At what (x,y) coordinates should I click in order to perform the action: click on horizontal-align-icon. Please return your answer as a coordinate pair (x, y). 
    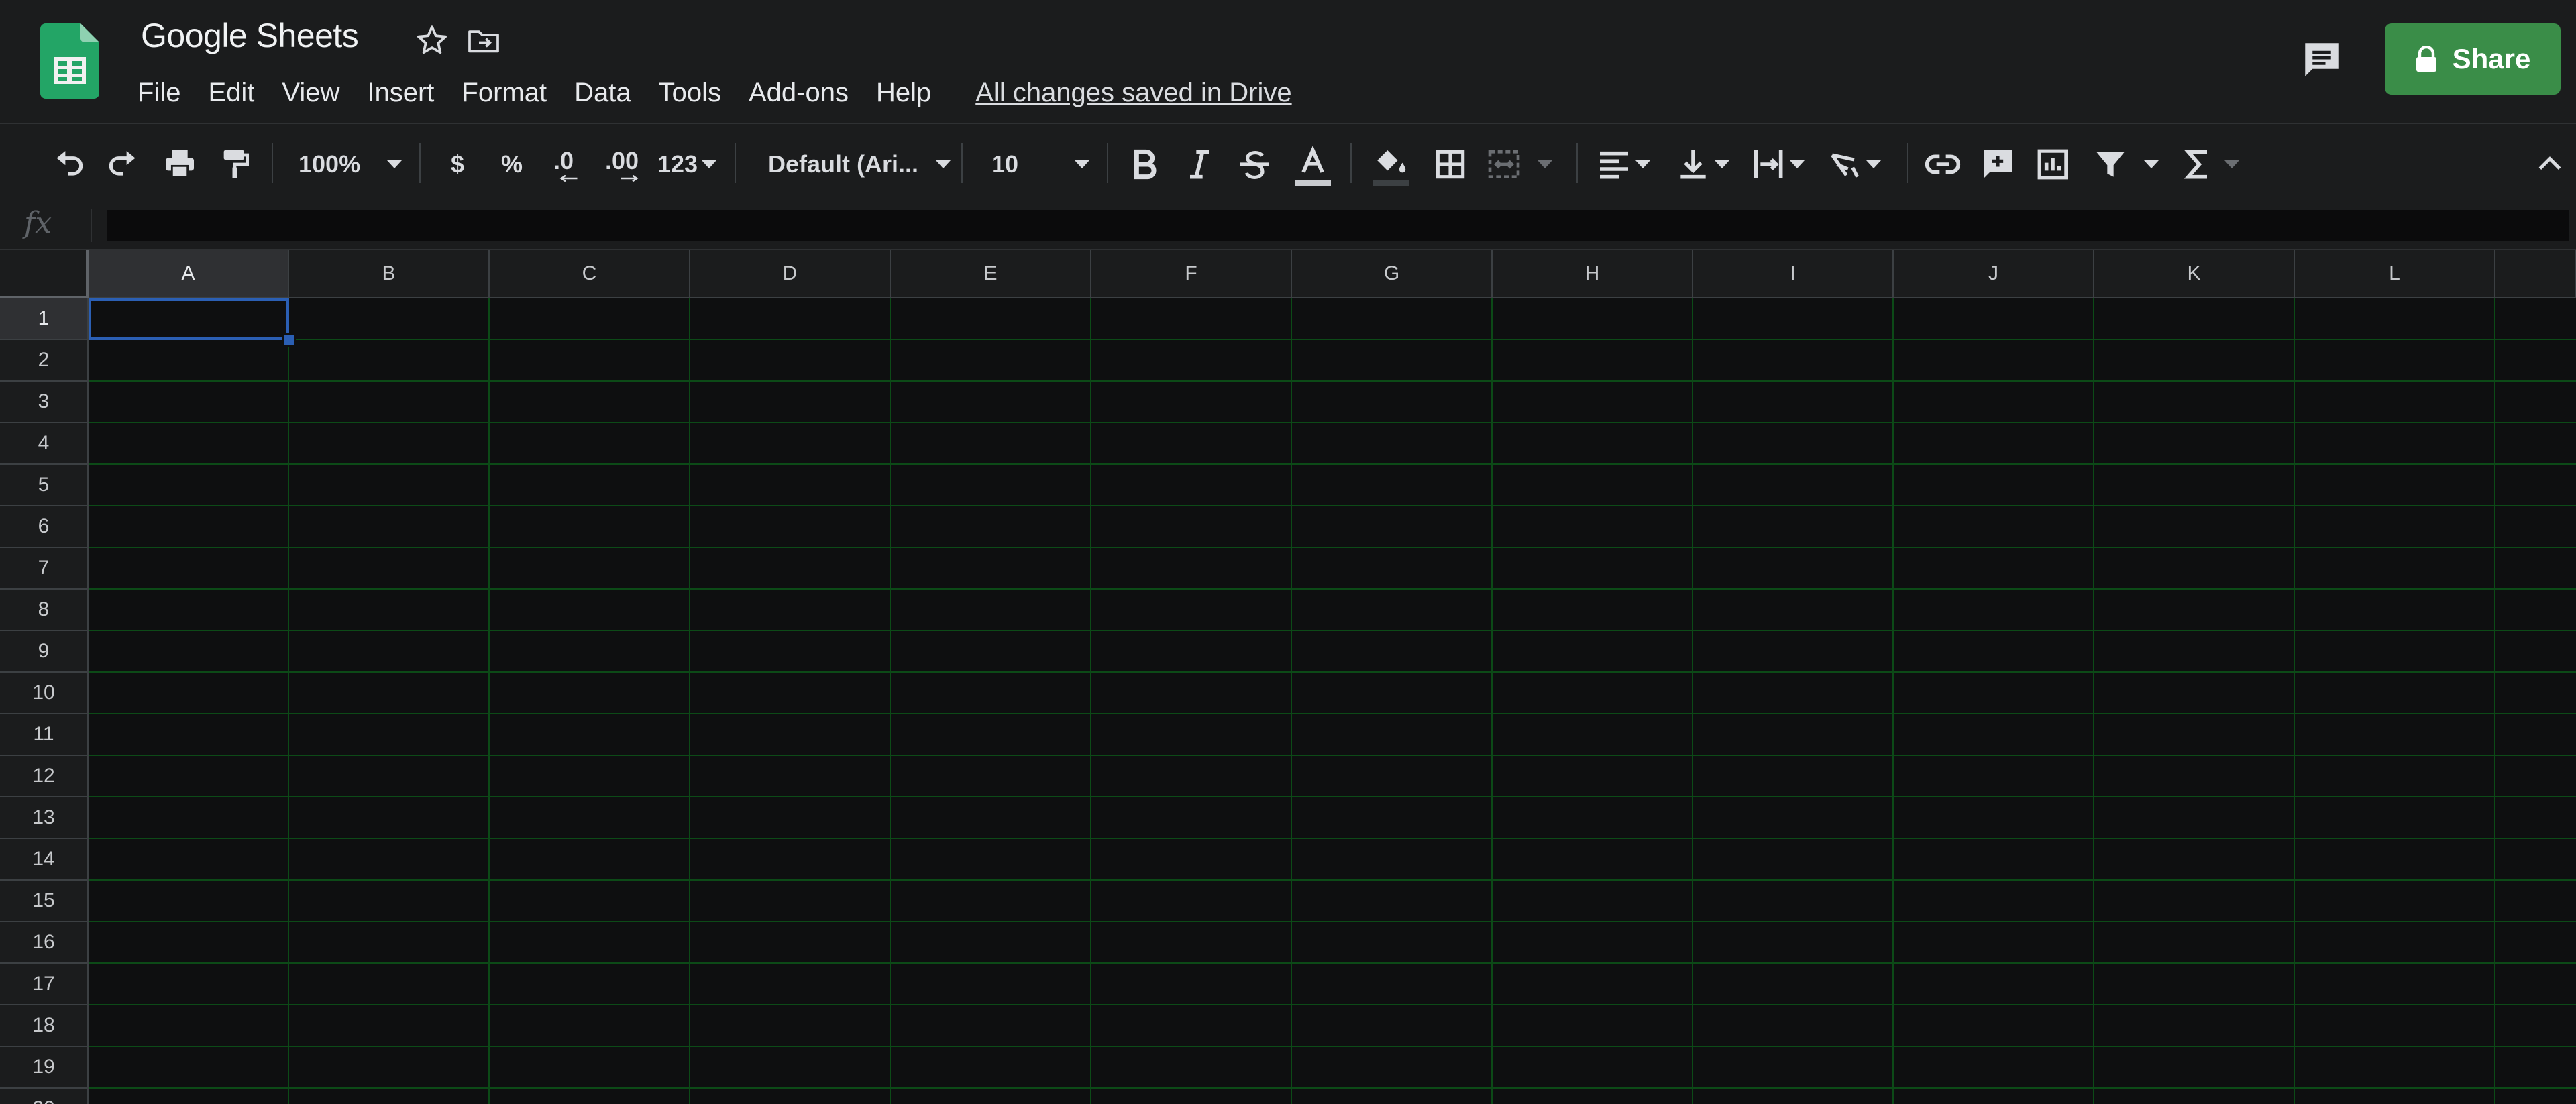
    Looking at the image, I should click on (1628, 164).